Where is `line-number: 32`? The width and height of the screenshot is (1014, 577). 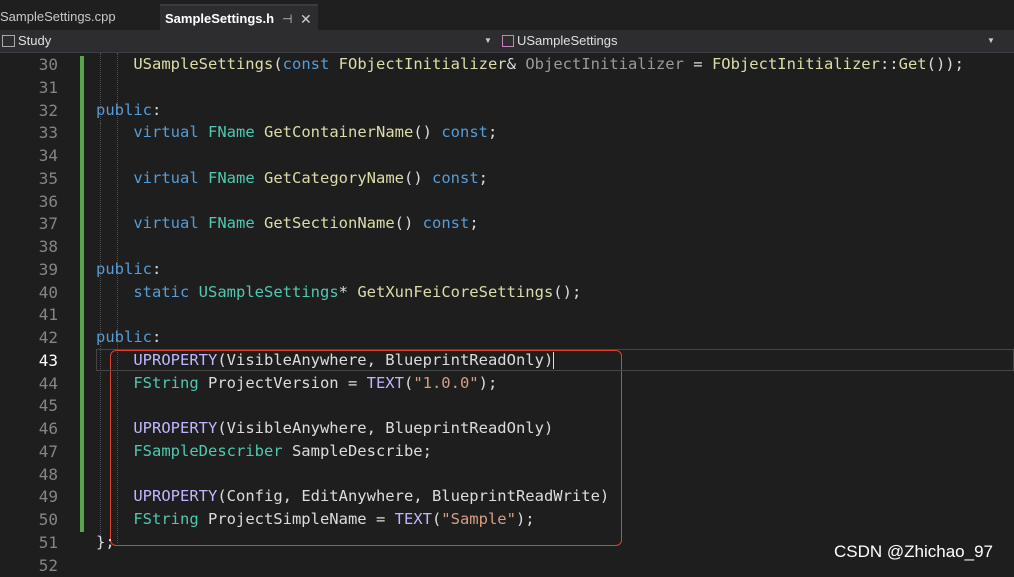
line-number: 32 is located at coordinates (48, 110).